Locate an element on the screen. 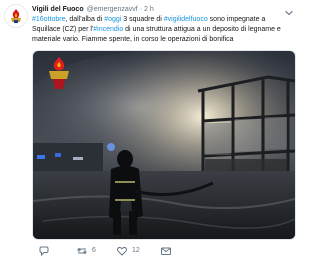  hashtag-link: #vigilidelfuoco is located at coordinates (186, 19).